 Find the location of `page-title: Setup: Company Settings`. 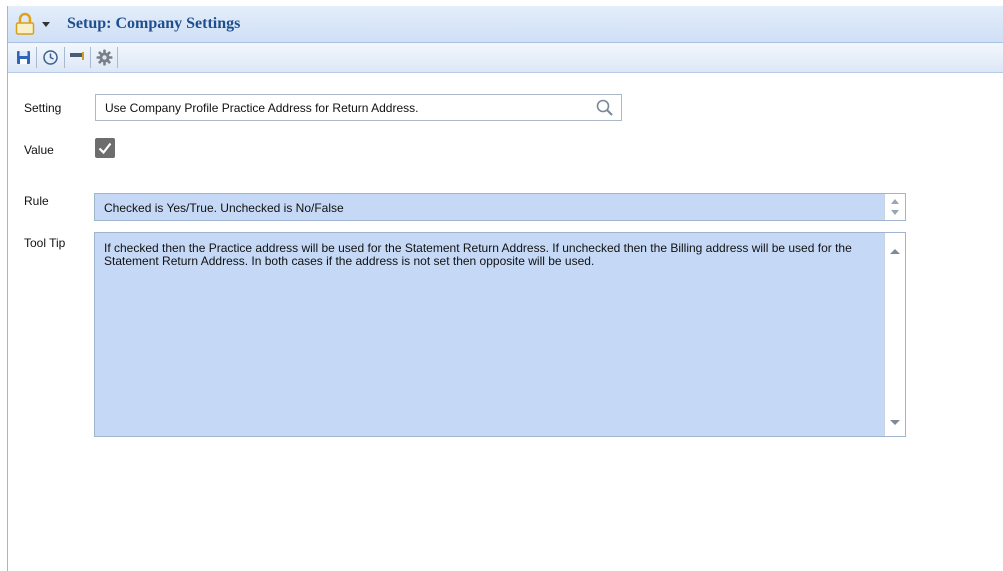

page-title: Setup: Company Settings is located at coordinates (154, 23).